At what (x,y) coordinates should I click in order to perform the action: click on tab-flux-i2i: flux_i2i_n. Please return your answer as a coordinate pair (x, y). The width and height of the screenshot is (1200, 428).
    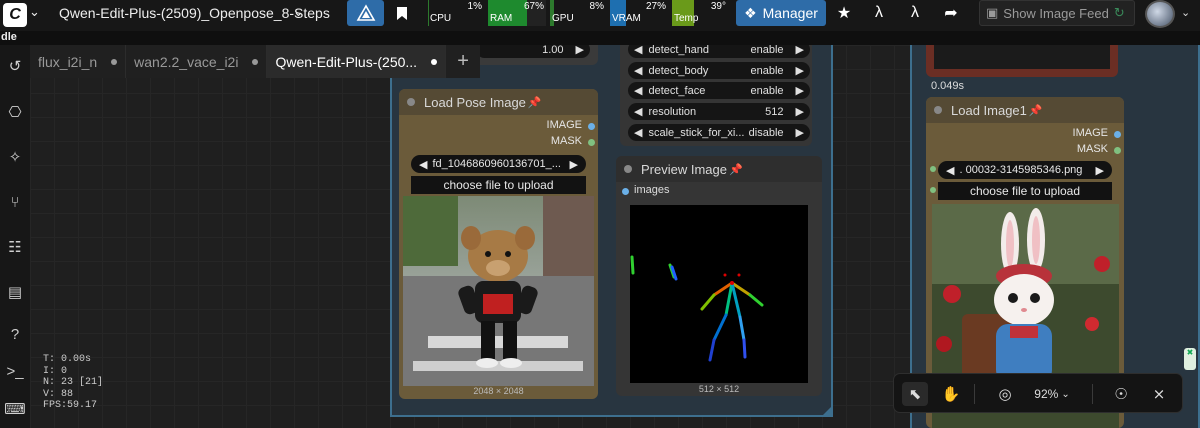
    Looking at the image, I should click on (78, 61).